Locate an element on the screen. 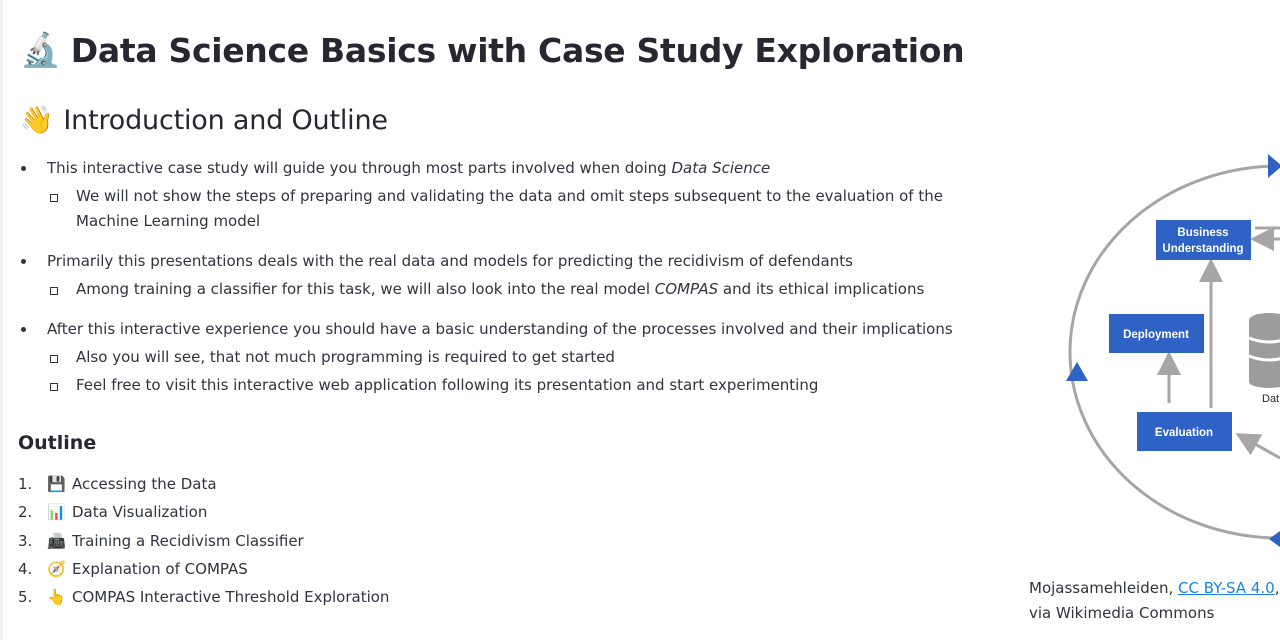 The width and height of the screenshot is (1280, 640). machine-icon: 📠 is located at coordinates (56, 540).